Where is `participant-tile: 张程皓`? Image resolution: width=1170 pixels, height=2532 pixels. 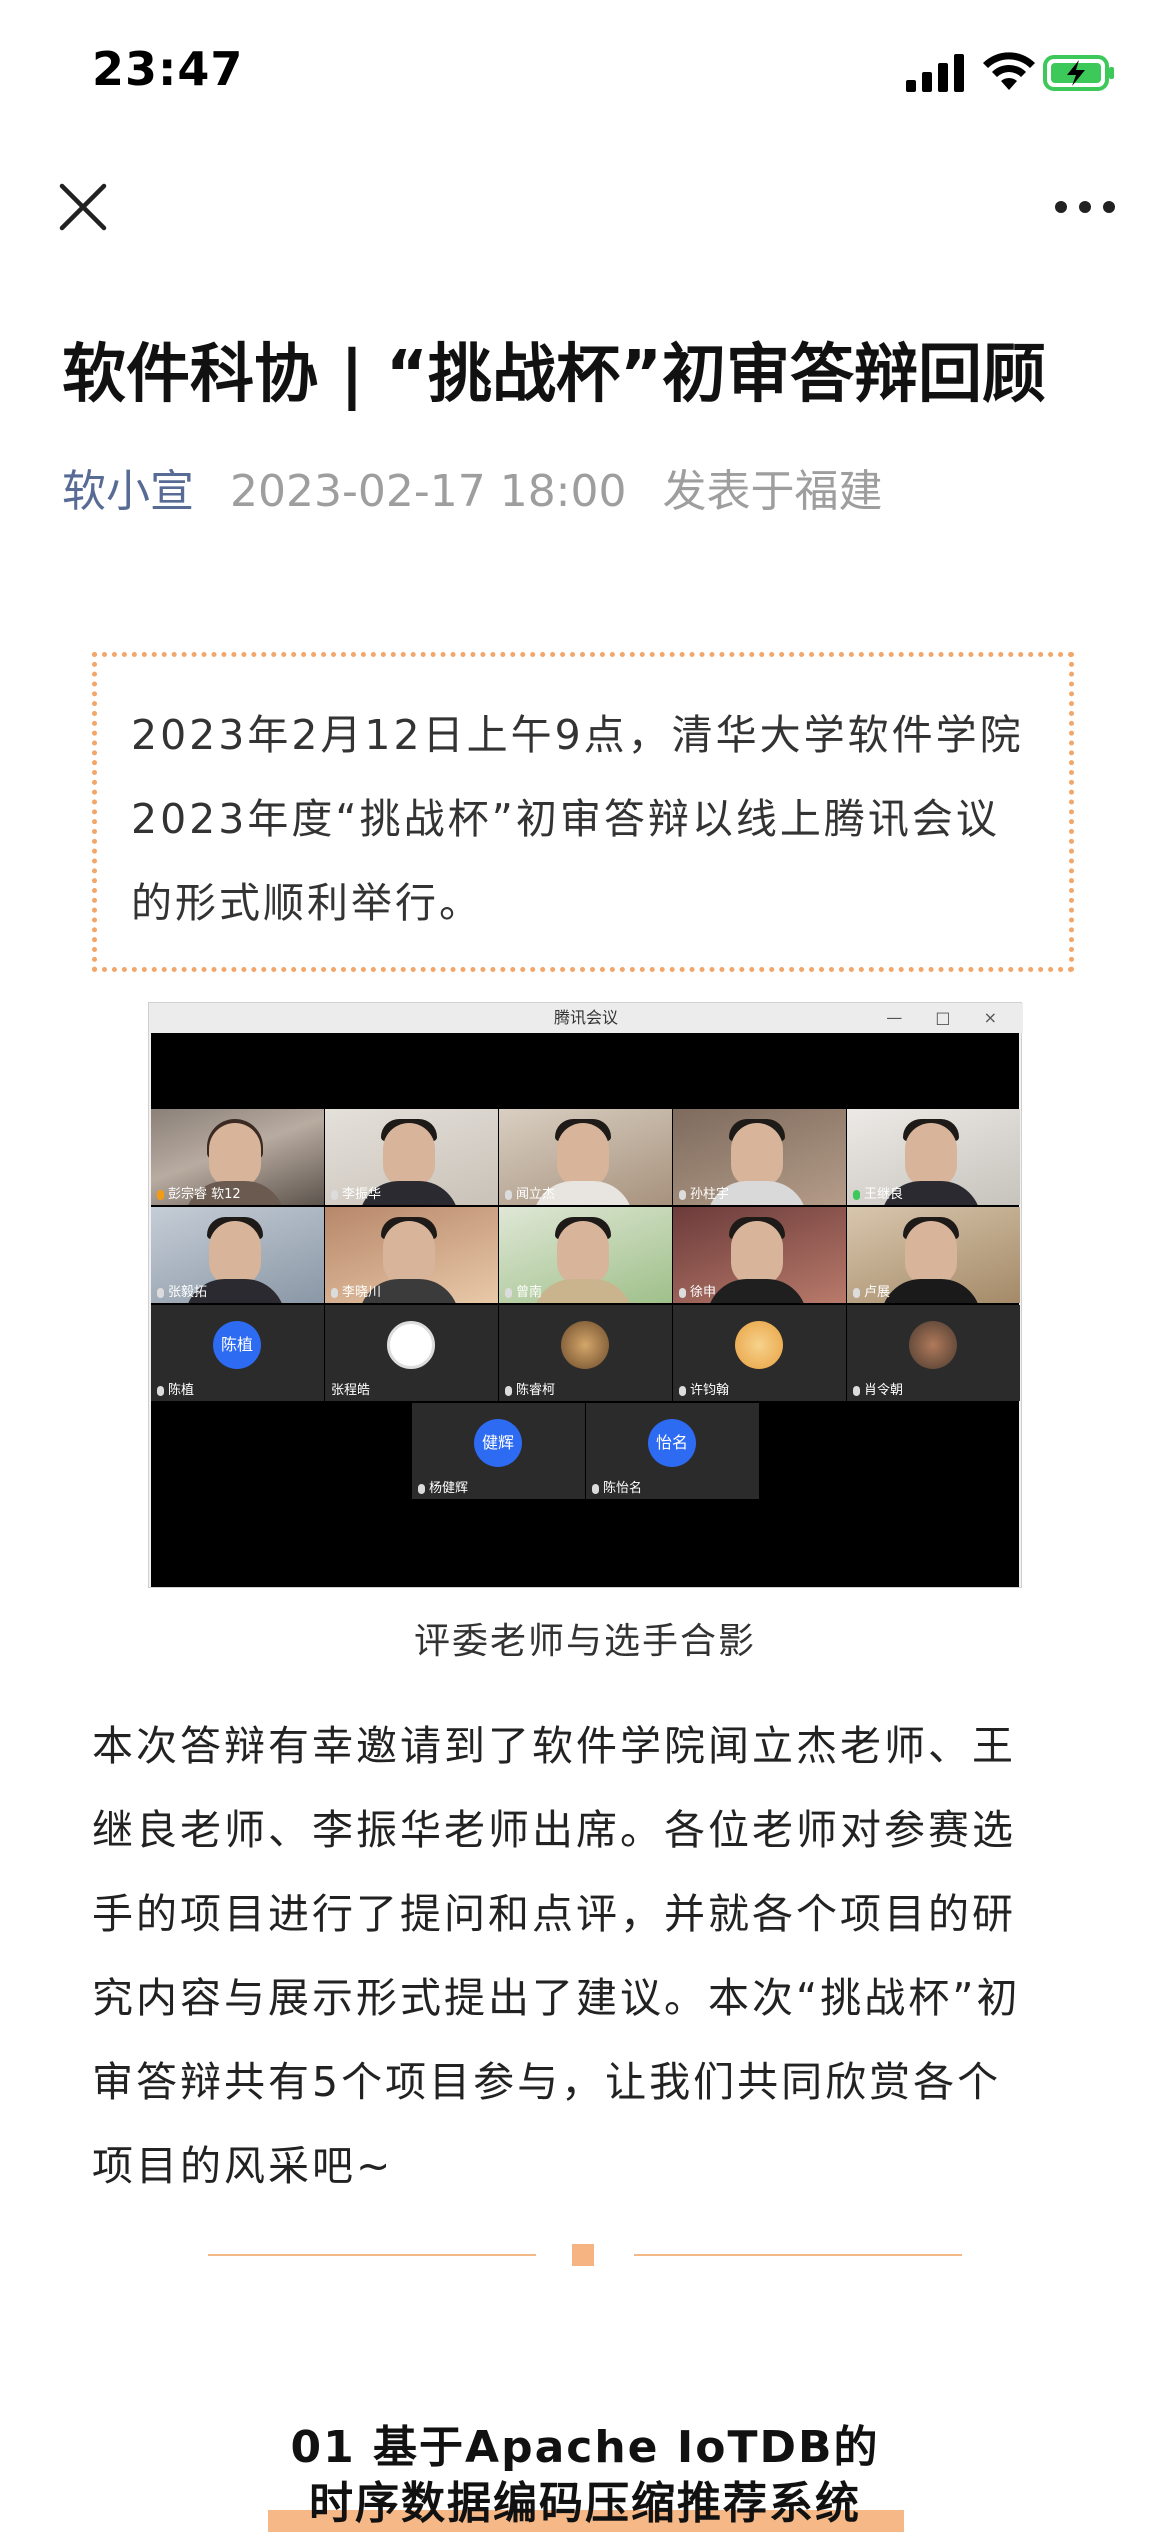
participant-tile: 张程皓 is located at coordinates (411, 1353).